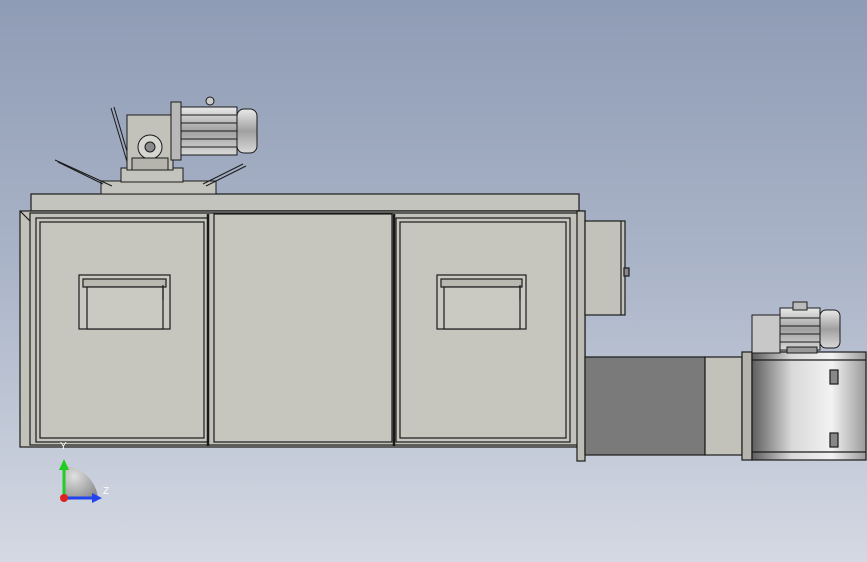  What do you see at coordinates (809, 406) in the screenshot?
I see `fan-unit` at bounding box center [809, 406].